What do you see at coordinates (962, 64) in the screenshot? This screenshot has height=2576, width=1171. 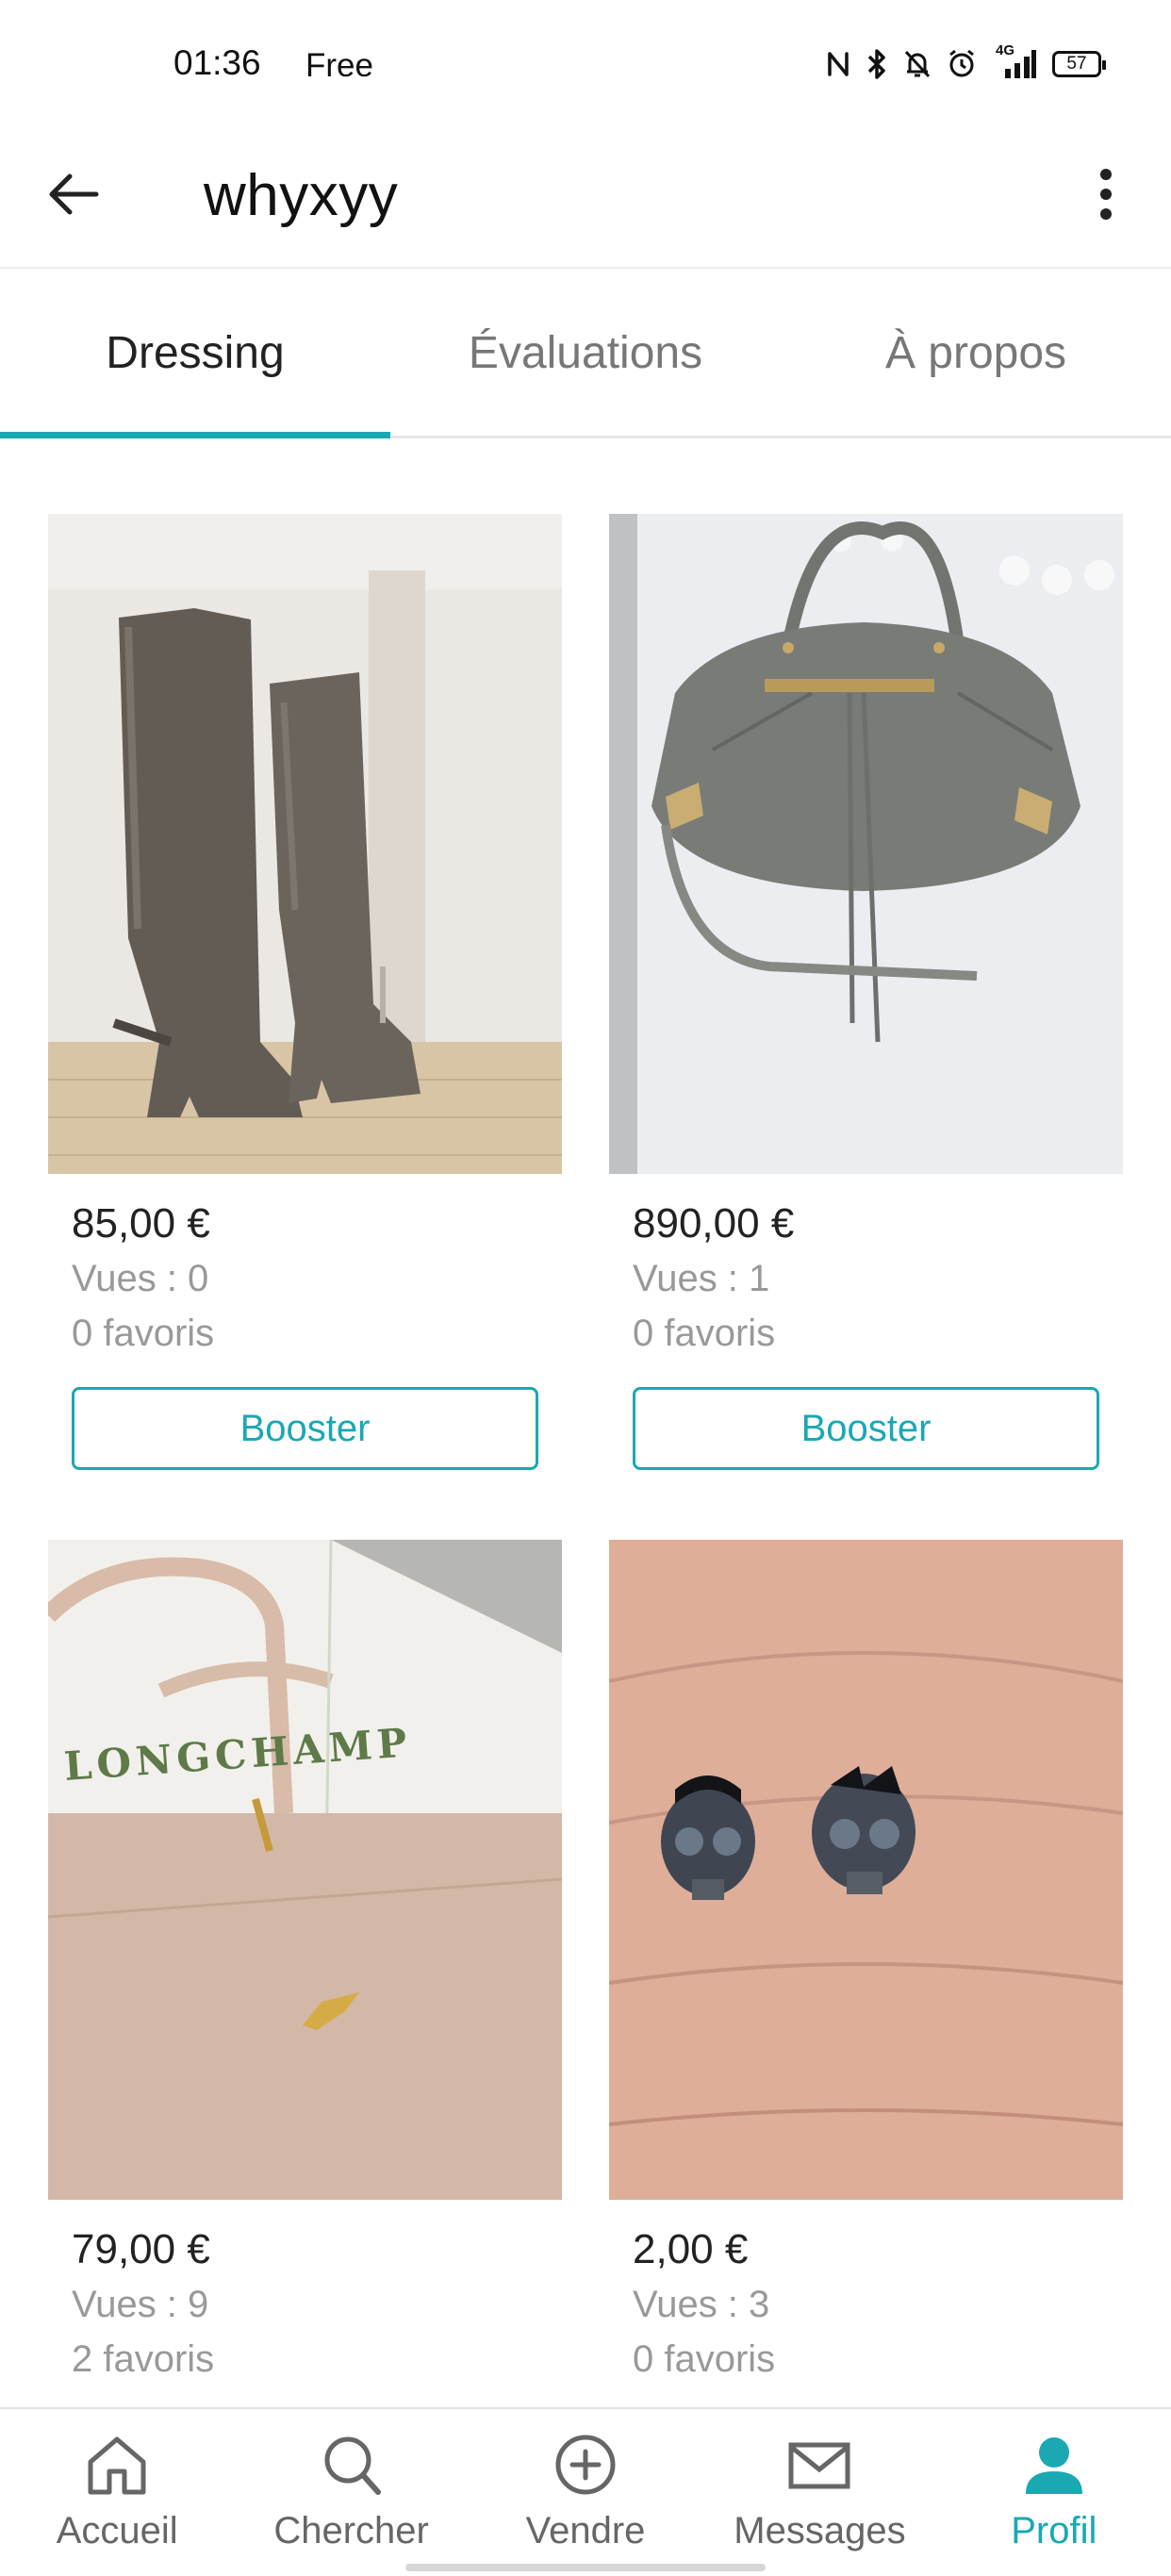 I see `alarm-icon` at bounding box center [962, 64].